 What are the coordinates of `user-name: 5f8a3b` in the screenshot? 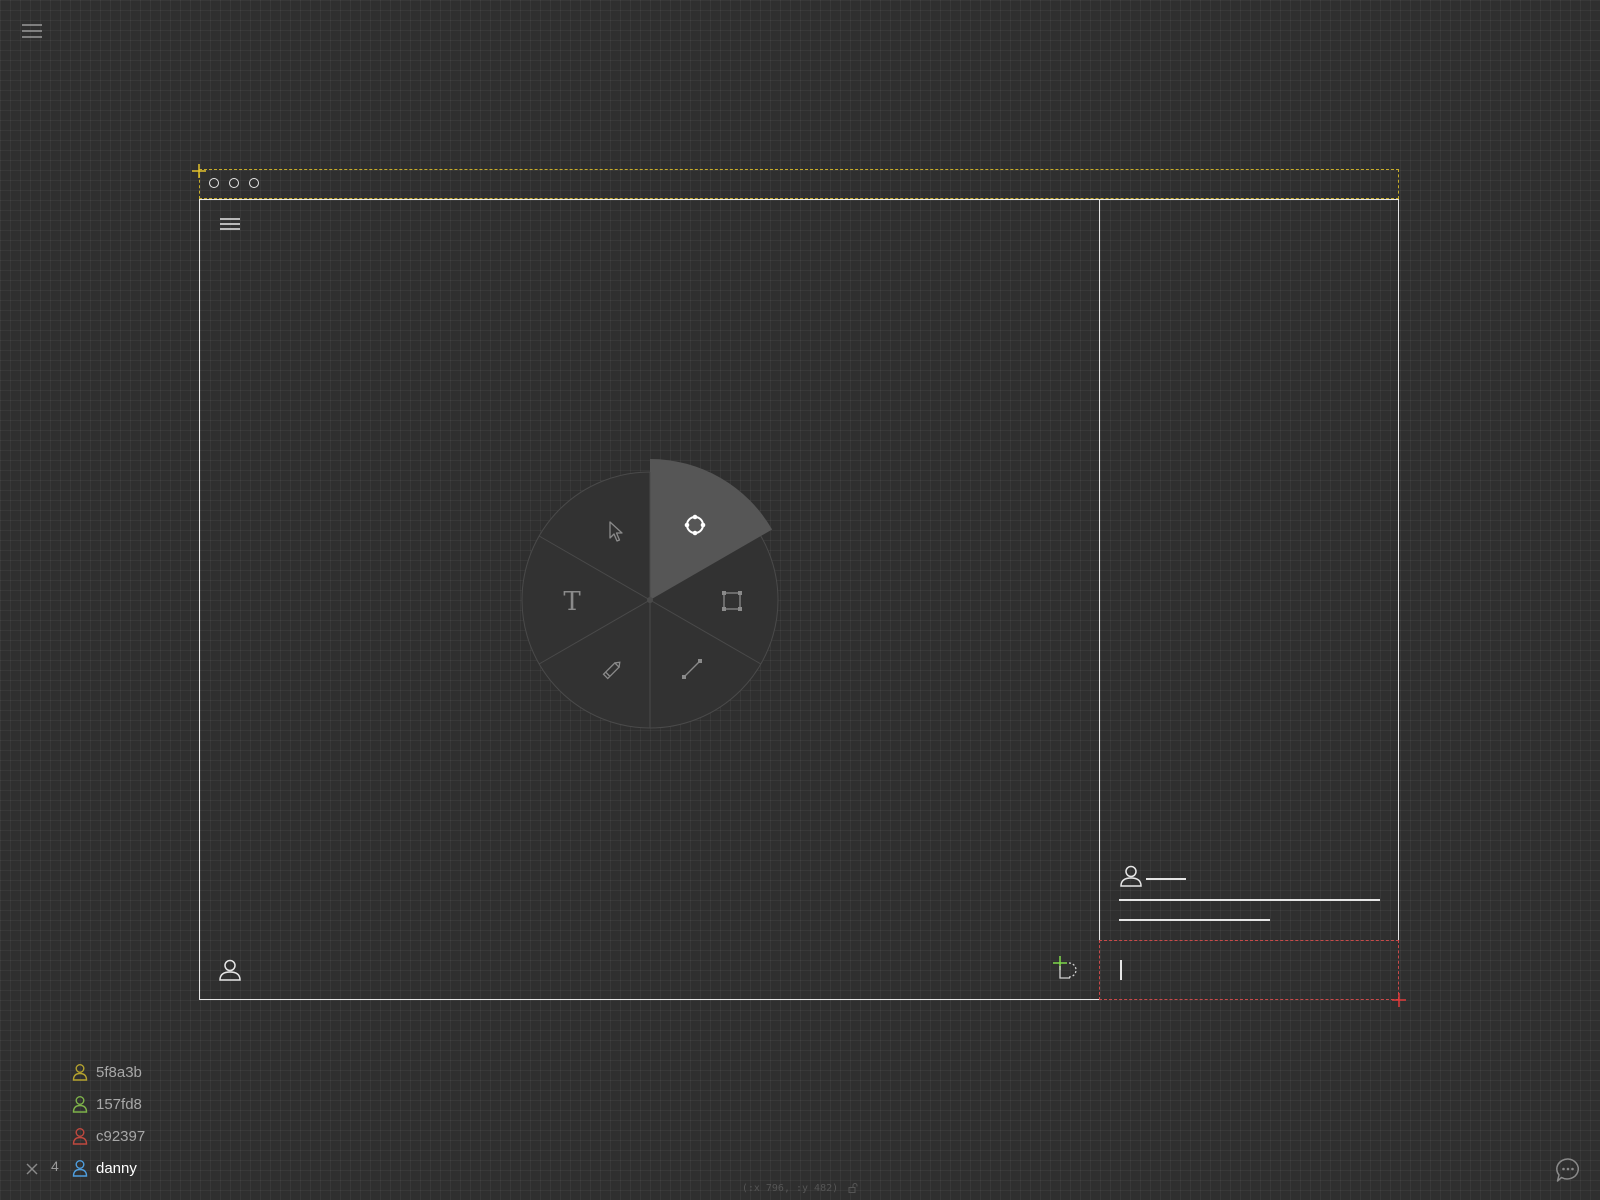 It's located at (119, 1072).